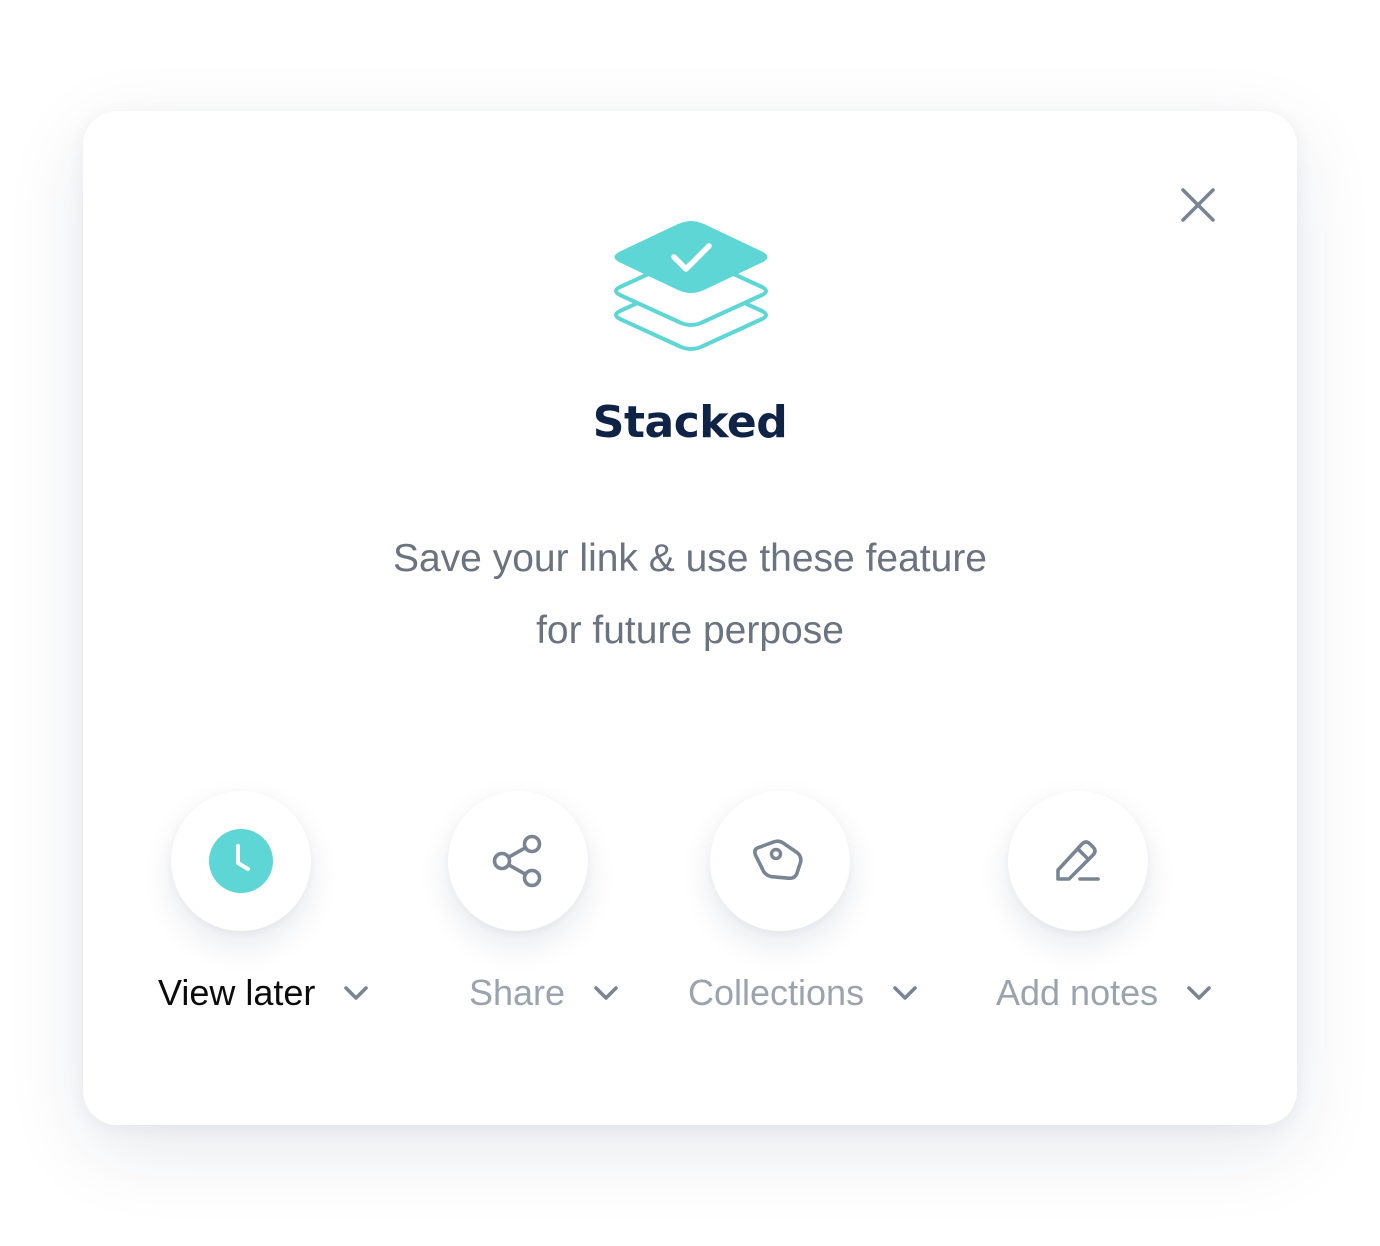 This screenshot has width=1380, height=1246. I want to click on share-icon-button, so click(518, 861).